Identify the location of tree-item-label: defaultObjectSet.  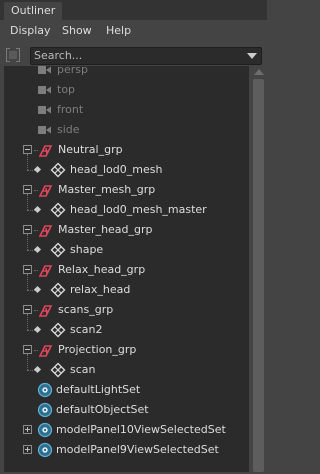
(102, 409).